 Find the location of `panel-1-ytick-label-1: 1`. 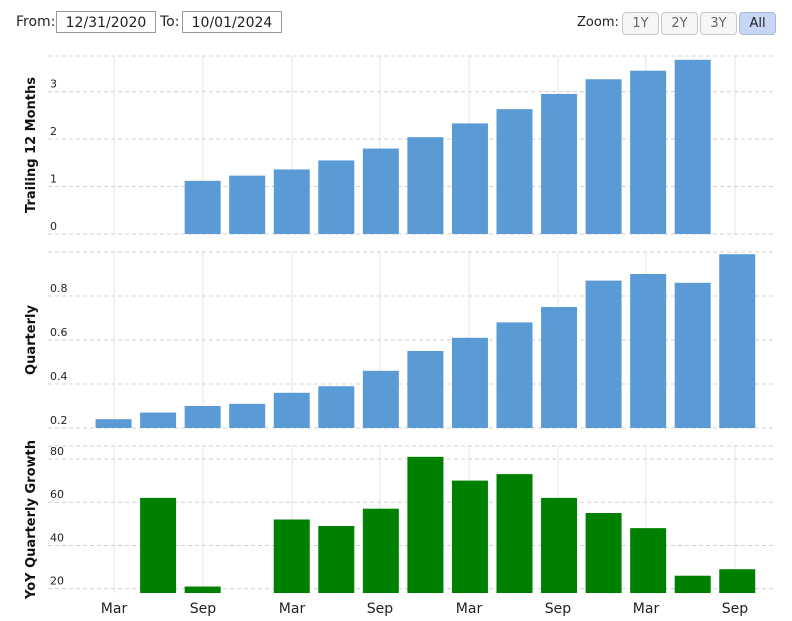

panel-1-ytick-label-1: 1 is located at coordinates (53, 179).